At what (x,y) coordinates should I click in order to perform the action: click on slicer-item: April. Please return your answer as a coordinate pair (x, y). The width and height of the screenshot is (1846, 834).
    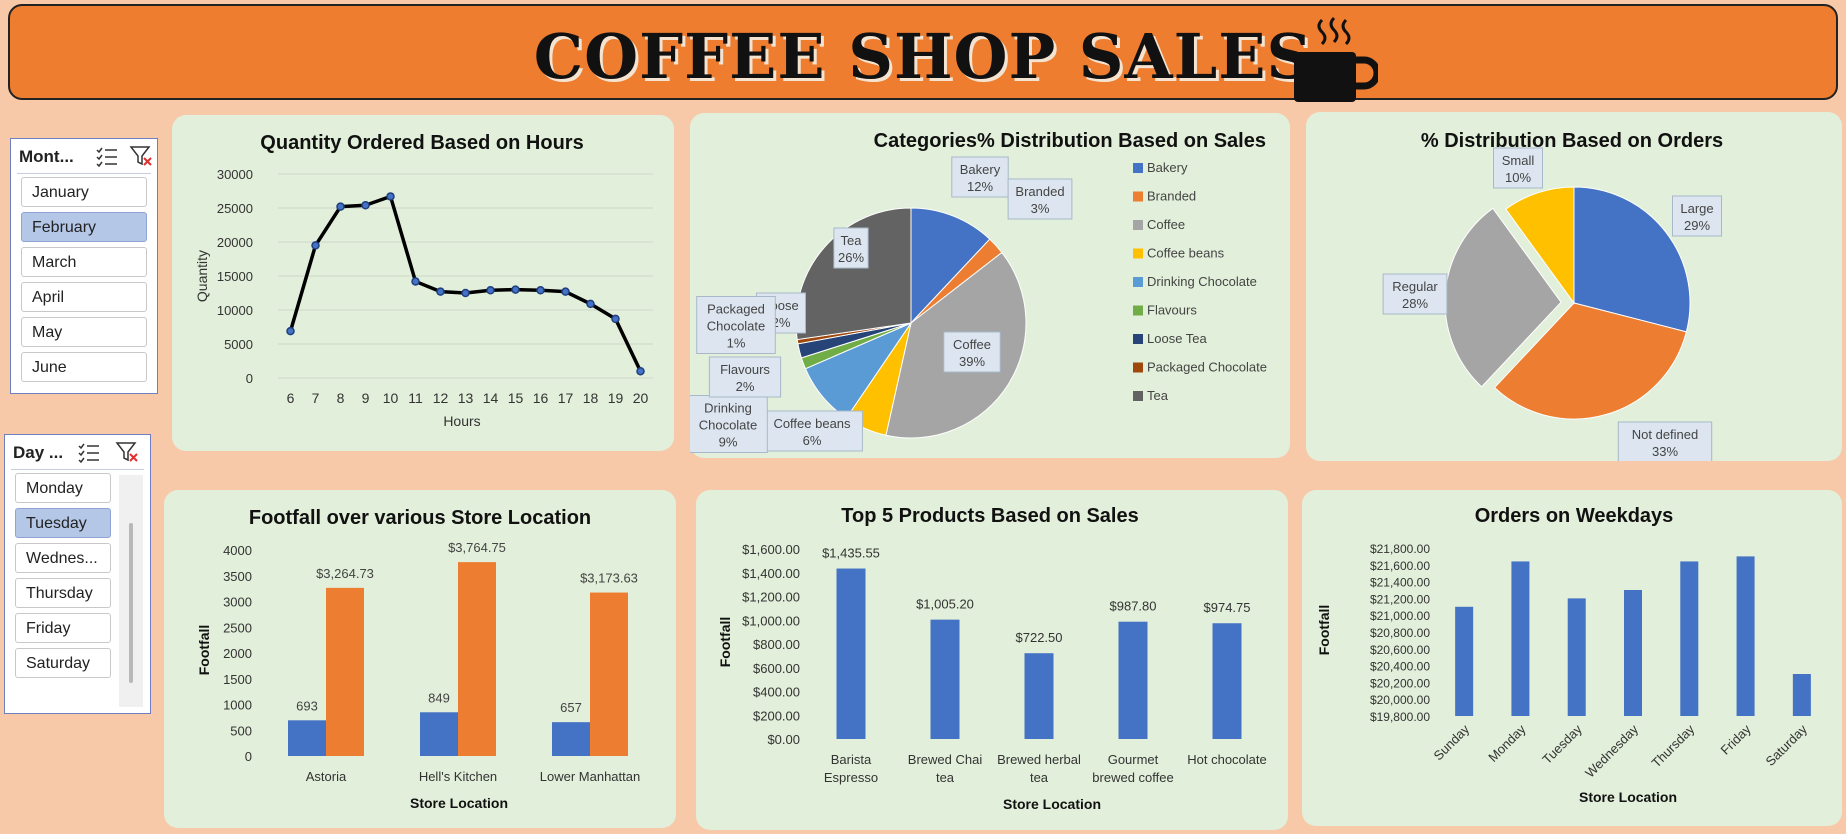
    Looking at the image, I should click on (84, 297).